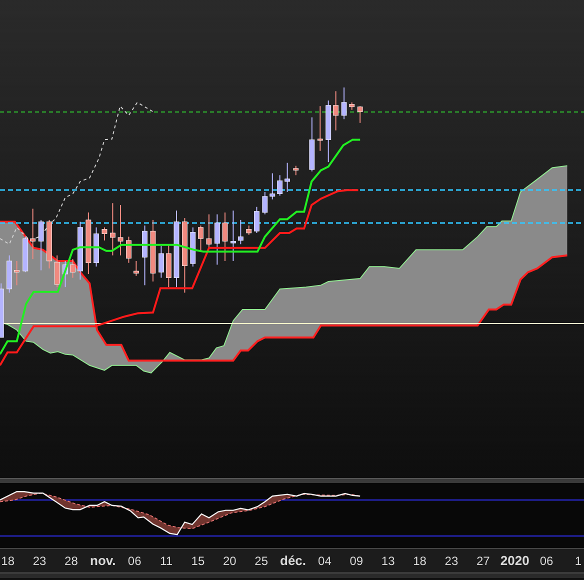  What do you see at coordinates (515, 560) in the screenshot?
I see `axis-label: 2020` at bounding box center [515, 560].